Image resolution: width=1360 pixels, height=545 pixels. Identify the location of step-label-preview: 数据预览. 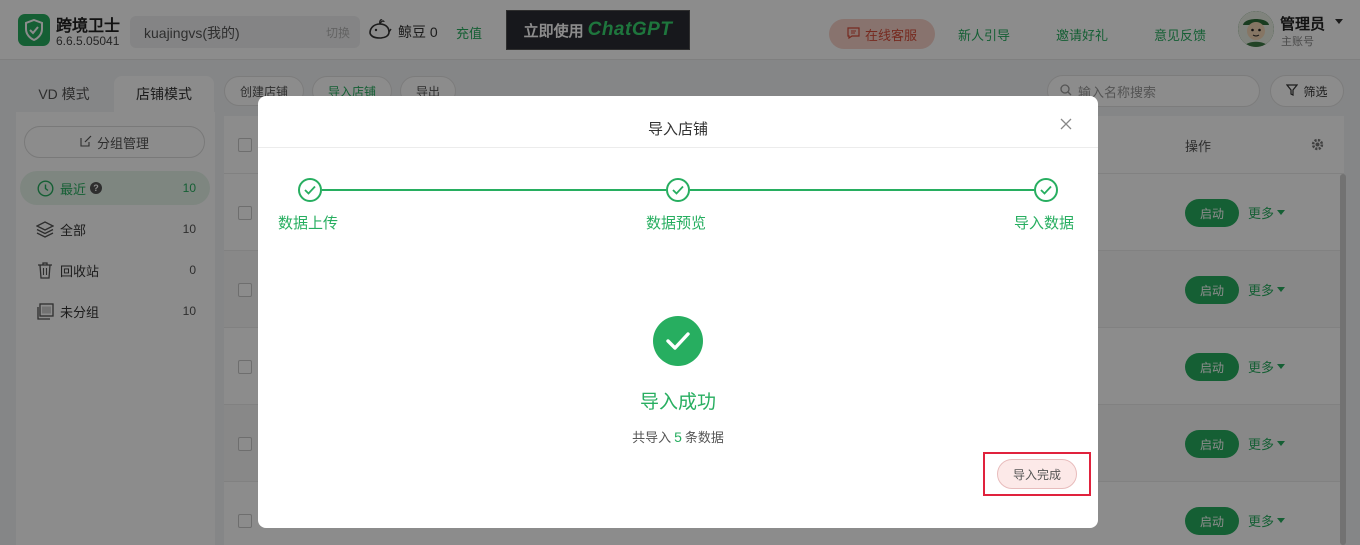
(676, 223).